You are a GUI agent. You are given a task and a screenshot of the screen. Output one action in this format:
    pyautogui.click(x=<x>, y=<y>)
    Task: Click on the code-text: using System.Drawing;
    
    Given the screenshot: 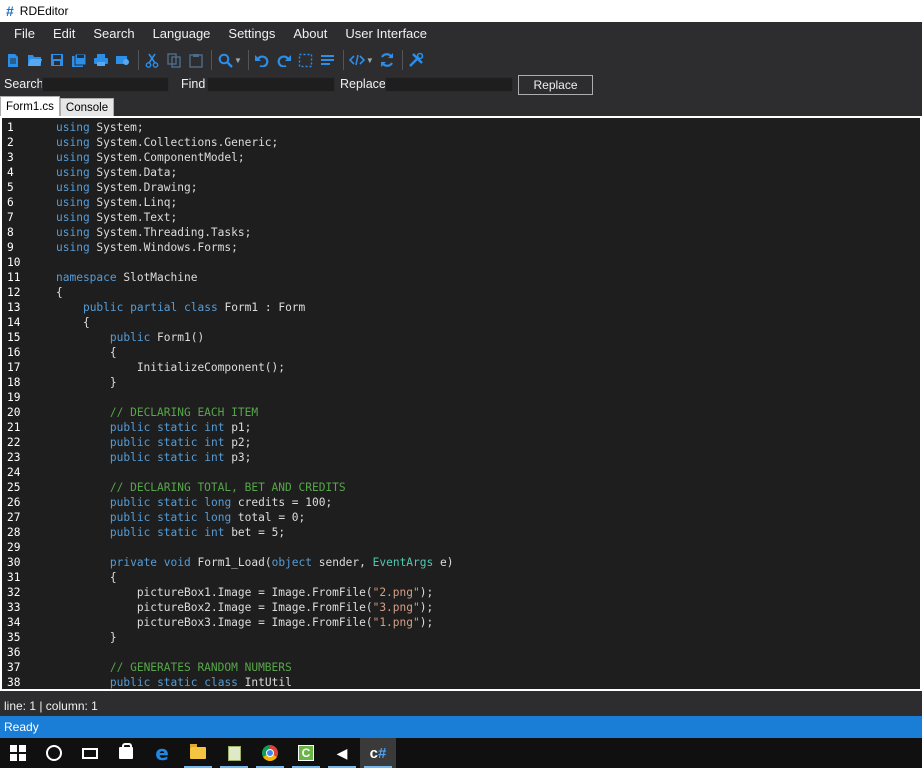 What is the action you would take?
    pyautogui.click(x=126, y=187)
    